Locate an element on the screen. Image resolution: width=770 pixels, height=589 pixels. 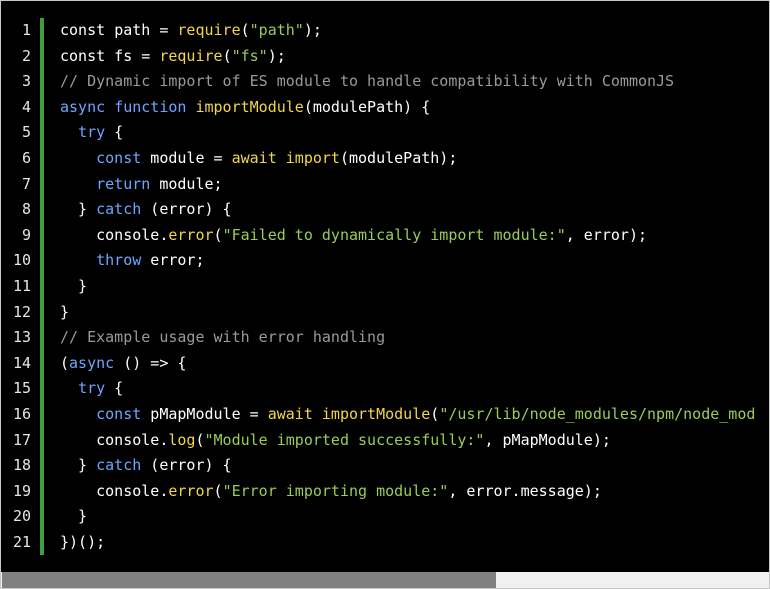
code-text: return module; is located at coordinates (141, 185).